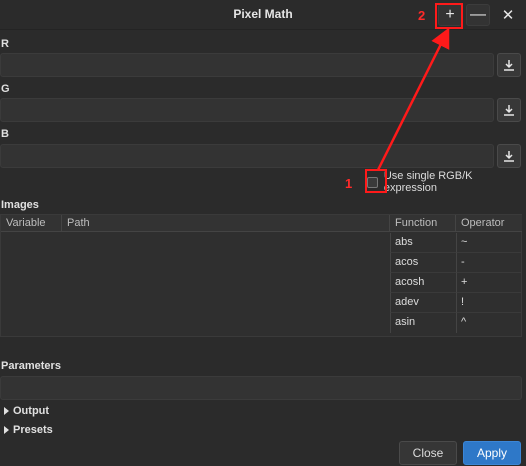 This screenshot has height=466, width=526. What do you see at coordinates (226, 223) in the screenshot?
I see `column-header-path: Path` at bounding box center [226, 223].